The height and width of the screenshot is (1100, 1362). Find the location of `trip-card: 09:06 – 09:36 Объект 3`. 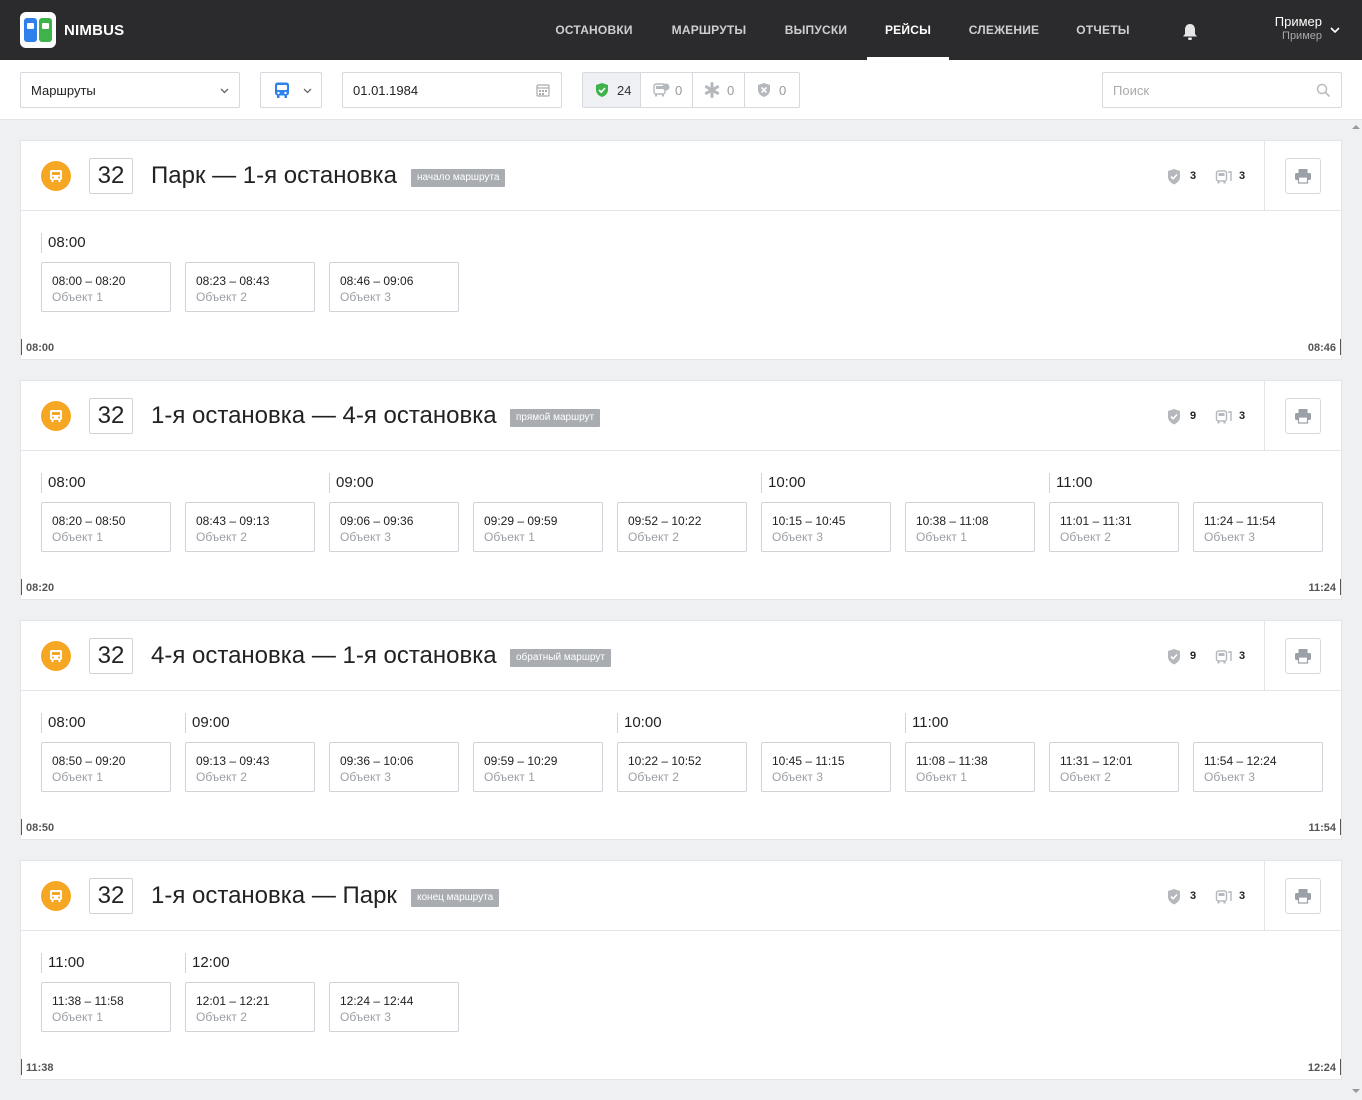

trip-card: 09:06 – 09:36 Объект 3 is located at coordinates (394, 527).